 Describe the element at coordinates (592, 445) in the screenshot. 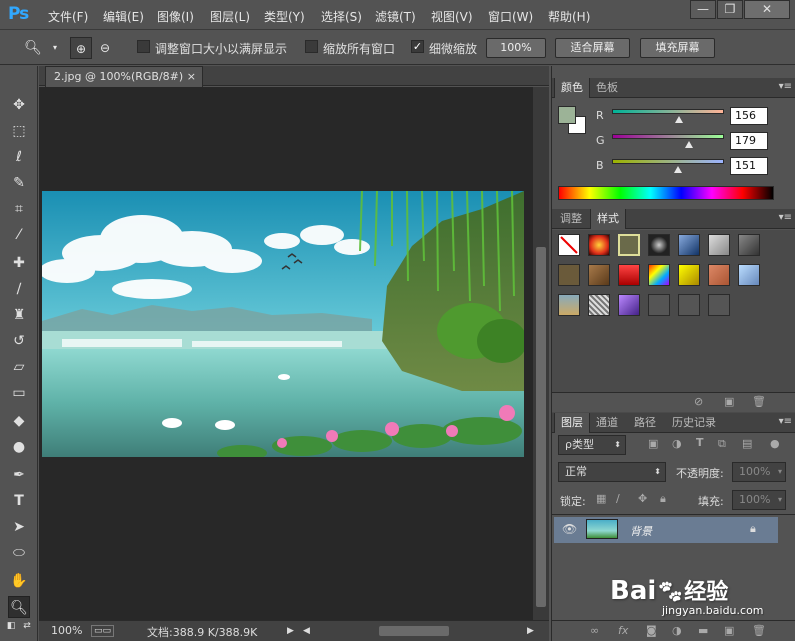

I see `layer-filter-dropdown: ρ类型 ⬍` at that location.